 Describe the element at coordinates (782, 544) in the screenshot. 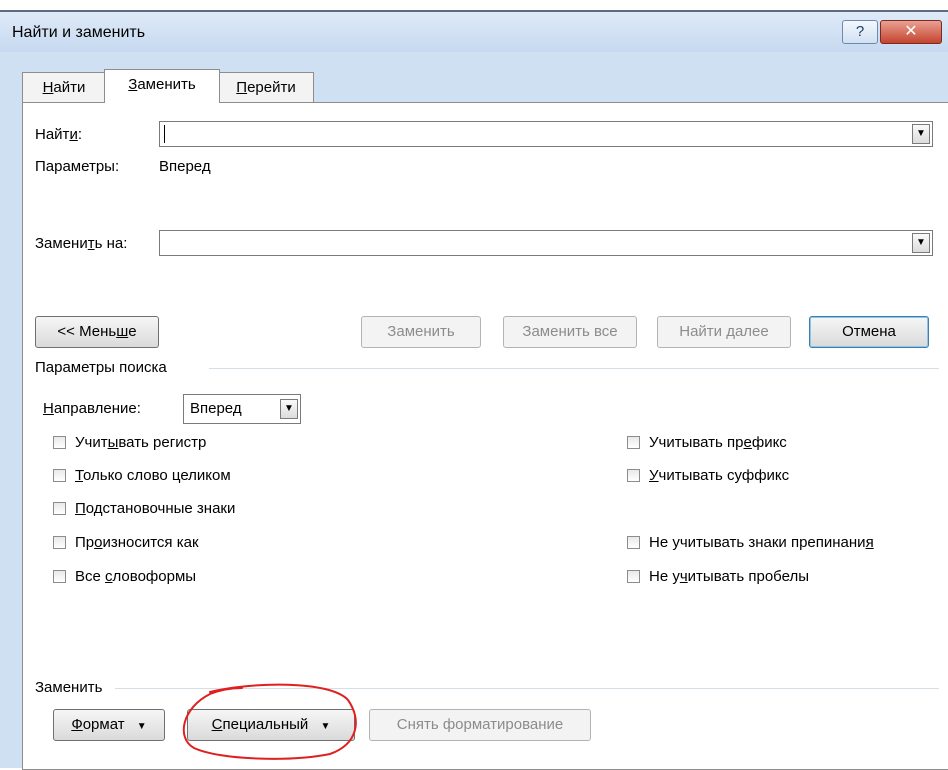

I see `checkbox-ignore-punctuation: Не учитывать знаки препинания` at that location.